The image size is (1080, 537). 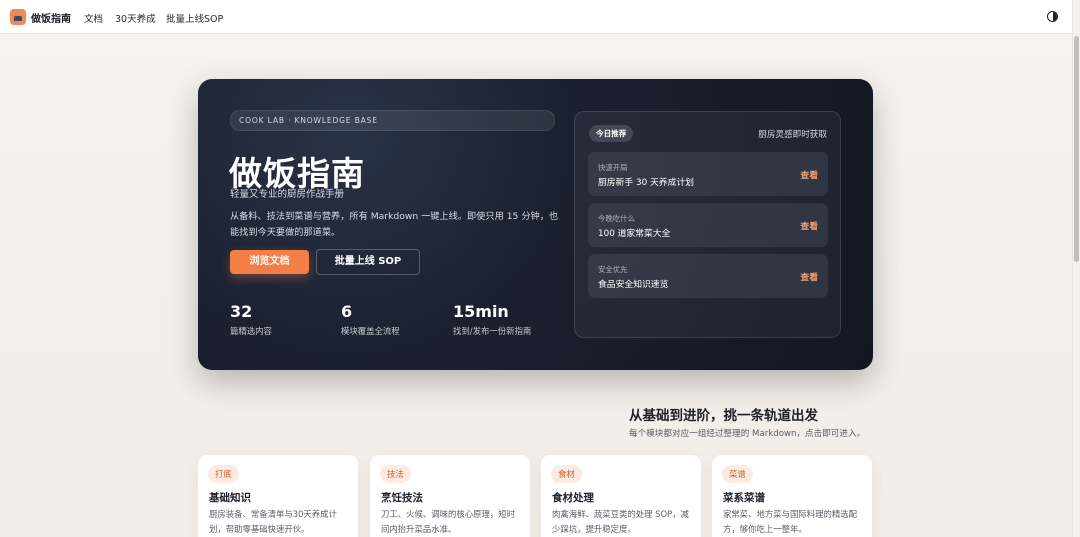 What do you see at coordinates (616, 218) in the screenshot?
I see `recommend-item-tag: 今晚吃什么` at bounding box center [616, 218].